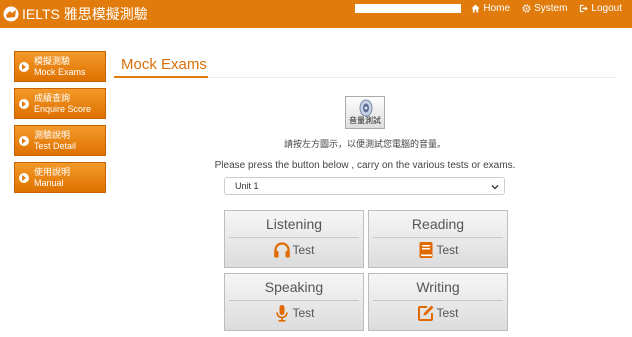  What do you see at coordinates (426, 250) in the screenshot?
I see `book-icon` at bounding box center [426, 250].